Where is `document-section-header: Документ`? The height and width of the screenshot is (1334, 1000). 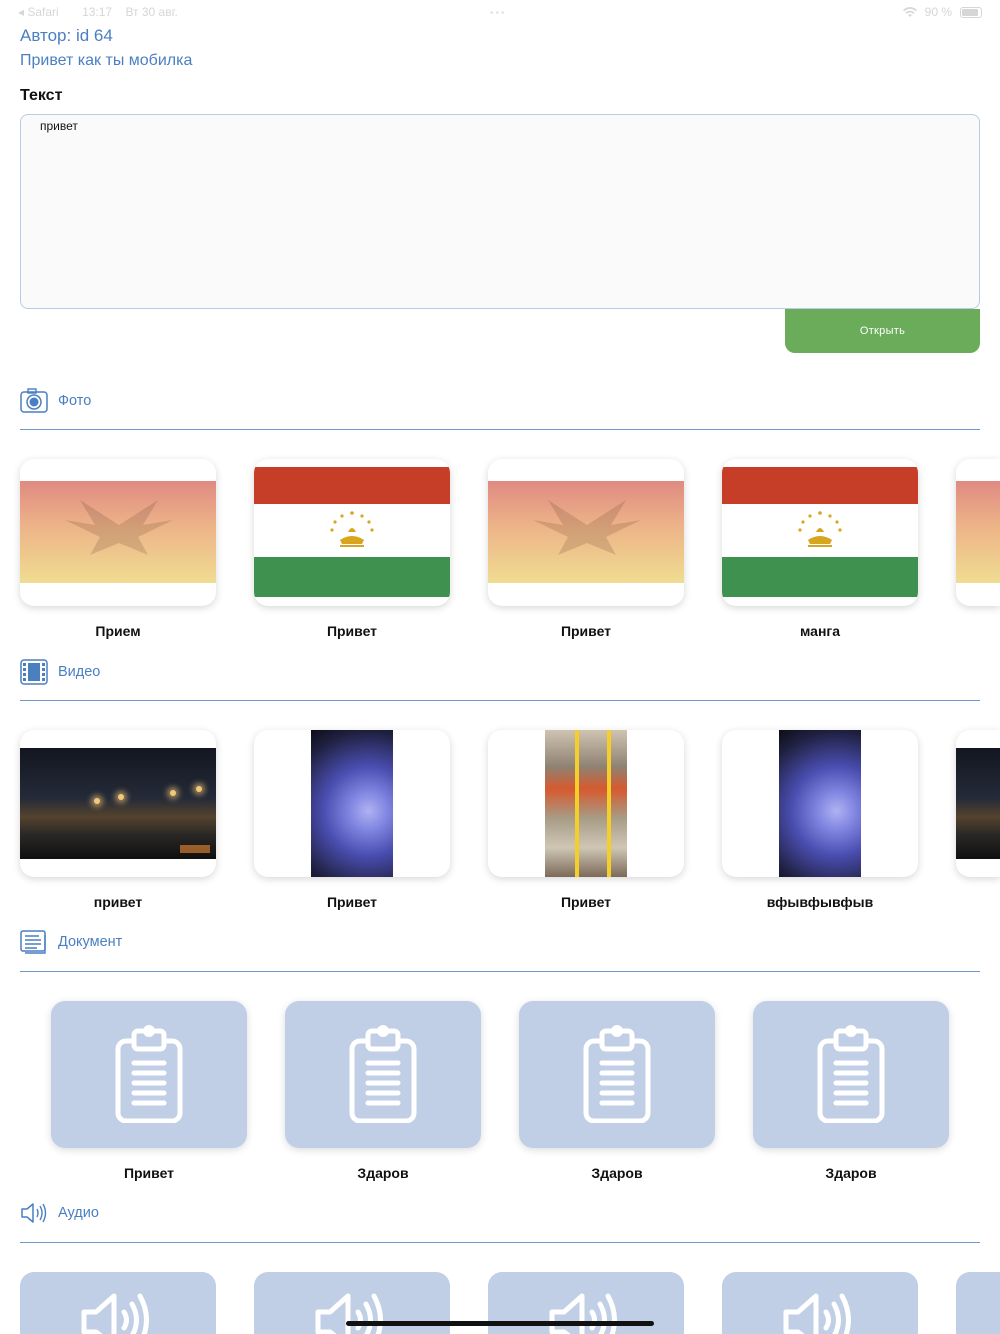
document-section-header: Документ is located at coordinates (71, 942).